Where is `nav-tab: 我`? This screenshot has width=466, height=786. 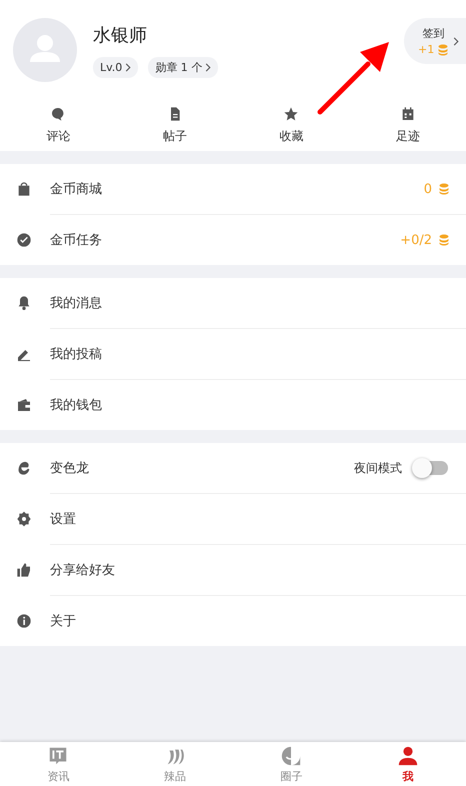
nav-tab: 我 is located at coordinates (408, 764).